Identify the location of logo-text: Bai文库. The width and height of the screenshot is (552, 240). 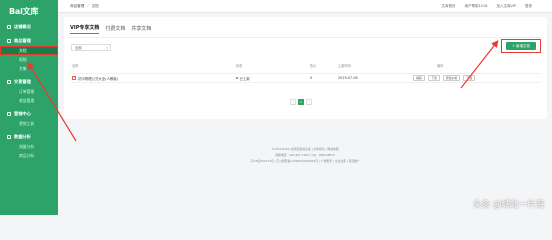
(24, 11).